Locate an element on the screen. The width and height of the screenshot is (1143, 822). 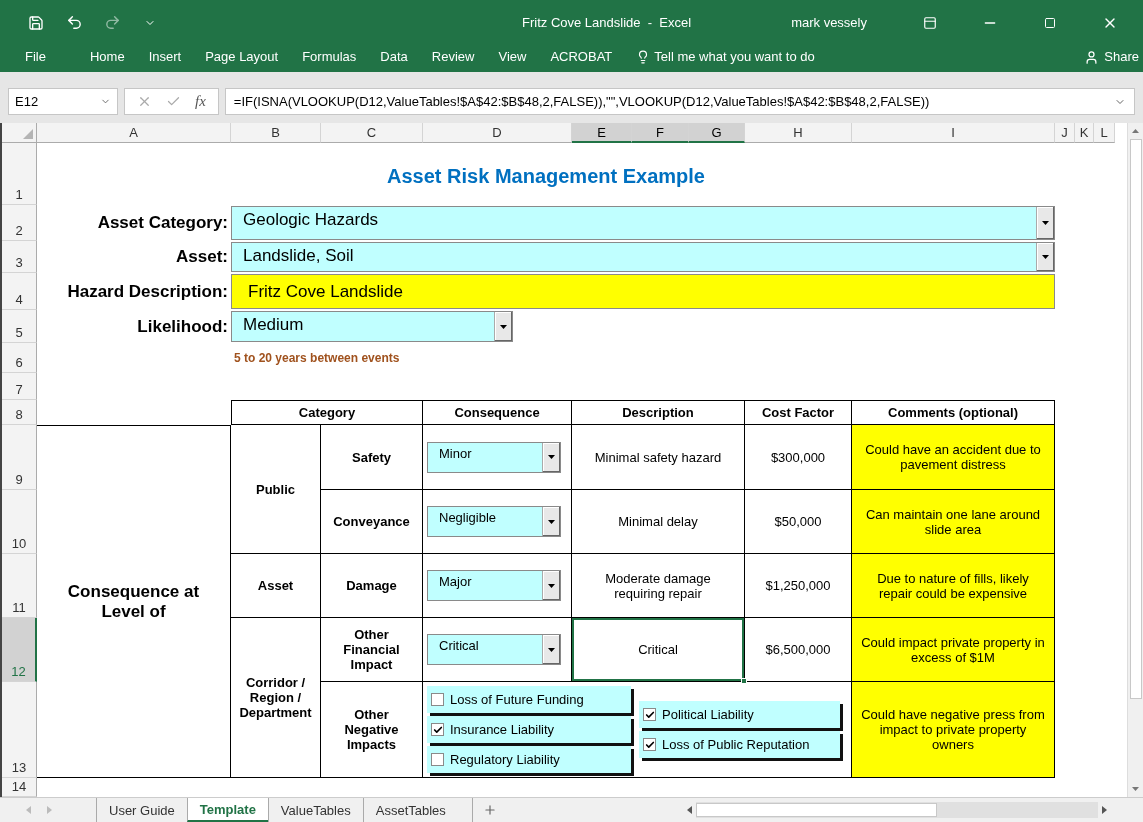
column-header: A is located at coordinates (134, 133).